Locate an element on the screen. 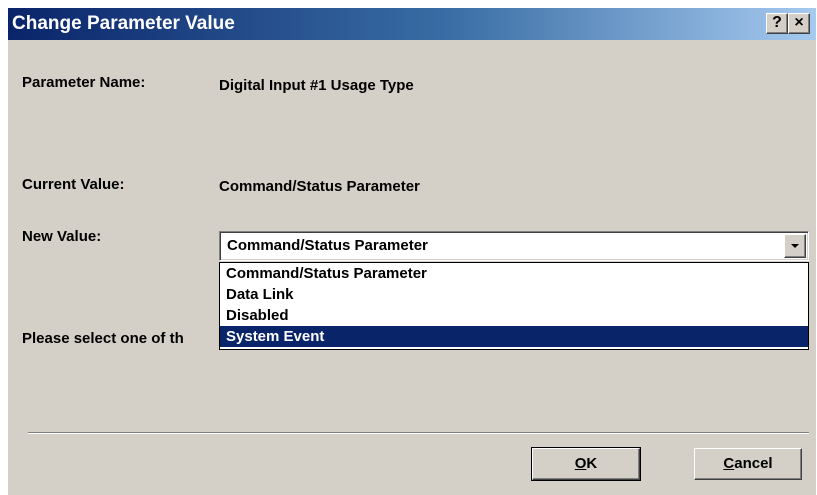  new-value-combobox: Command/Status Parameter is located at coordinates (514, 246).